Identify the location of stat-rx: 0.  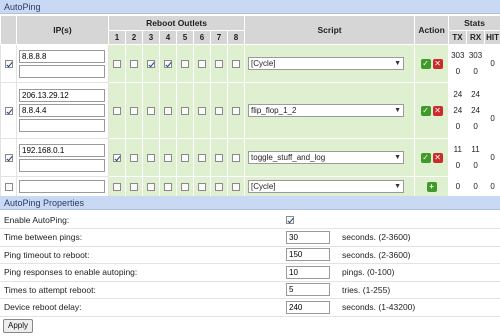
(475, 186).